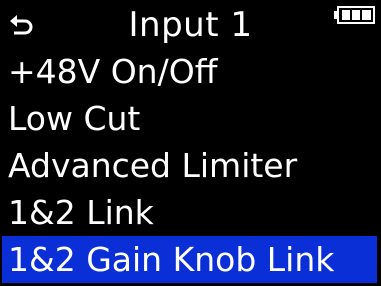 The width and height of the screenshot is (381, 286). What do you see at coordinates (354, 15) in the screenshot?
I see `battery-full-icon` at bounding box center [354, 15].